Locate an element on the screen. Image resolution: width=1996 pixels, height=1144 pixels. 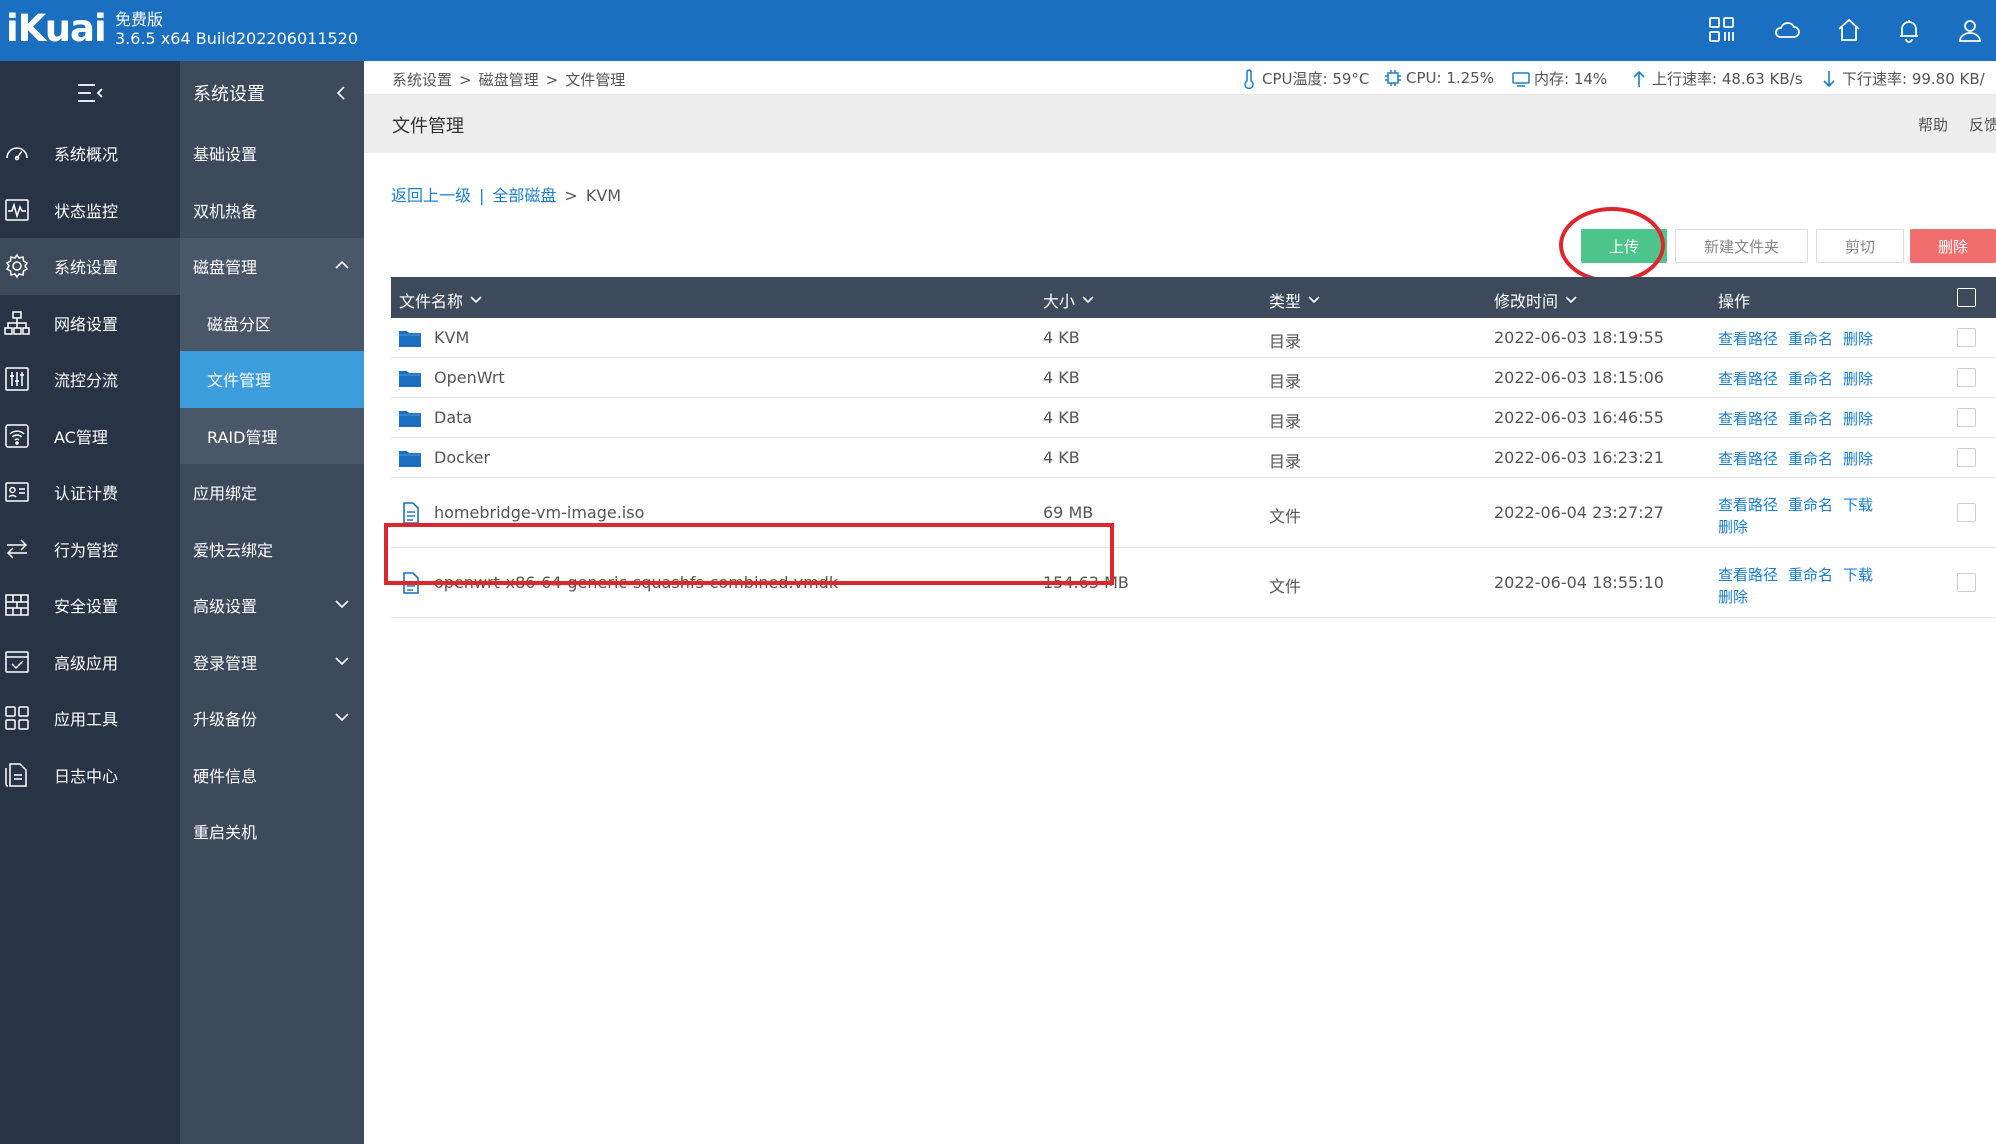
nav-item: 行为管控 is located at coordinates (90, 549).